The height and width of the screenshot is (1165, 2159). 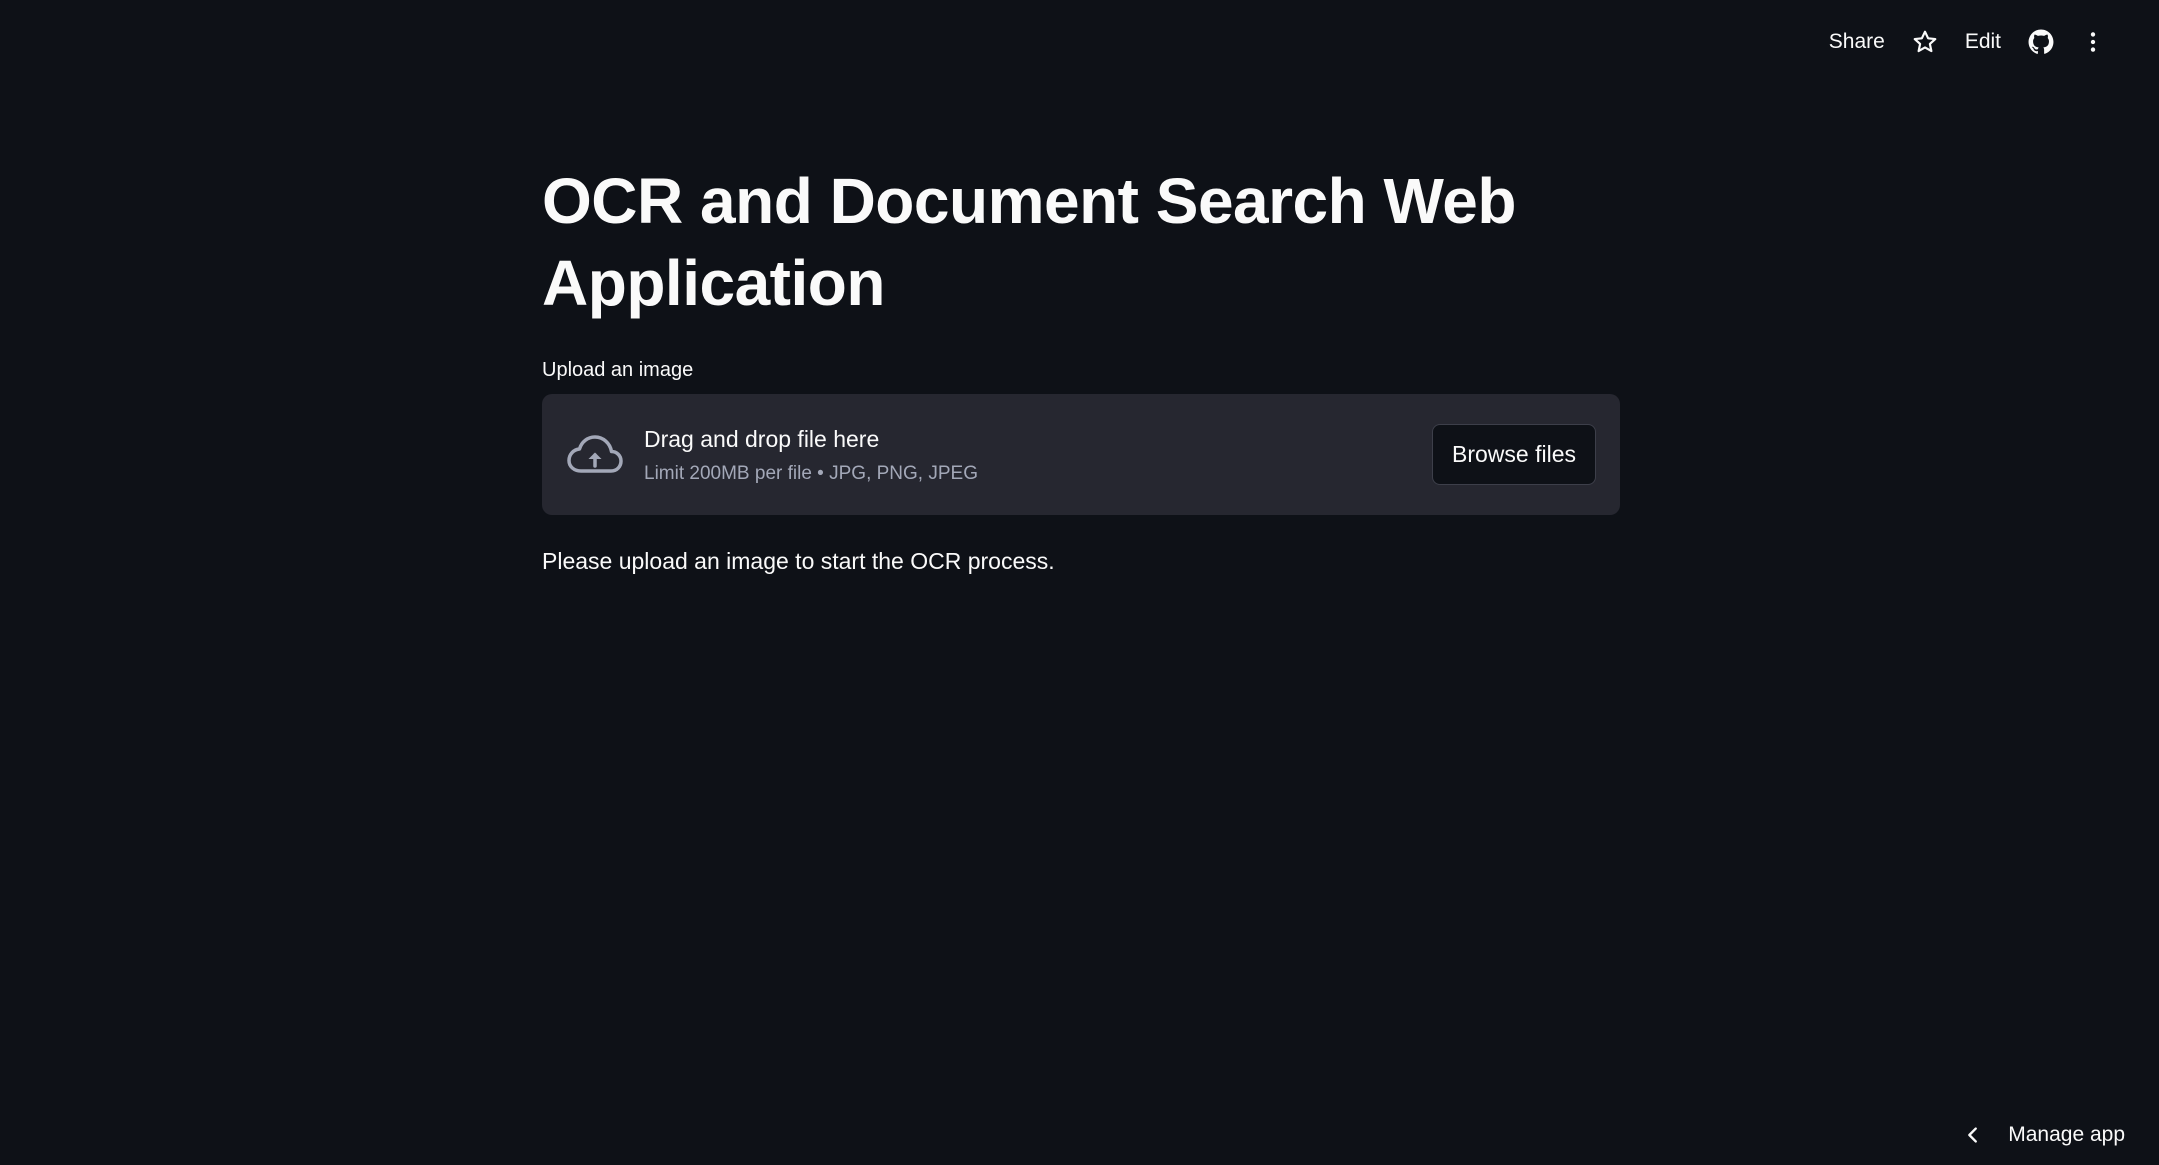 I want to click on share-label: Share, so click(x=1856, y=41).